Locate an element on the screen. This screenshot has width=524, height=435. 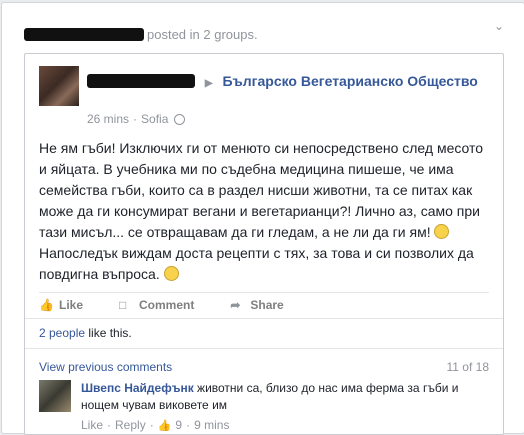
comment-reply-link: Reply is located at coordinates (130, 425).